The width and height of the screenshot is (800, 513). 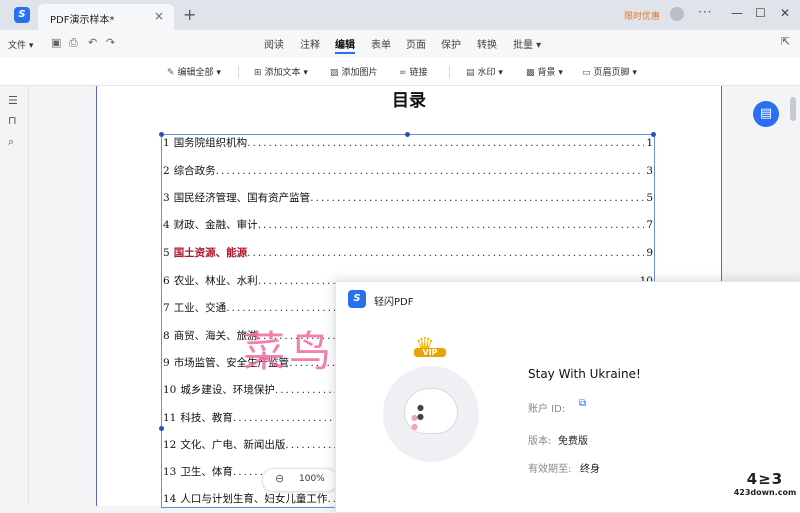 What do you see at coordinates (793, 109) in the screenshot?
I see `vertical-scrollbar` at bounding box center [793, 109].